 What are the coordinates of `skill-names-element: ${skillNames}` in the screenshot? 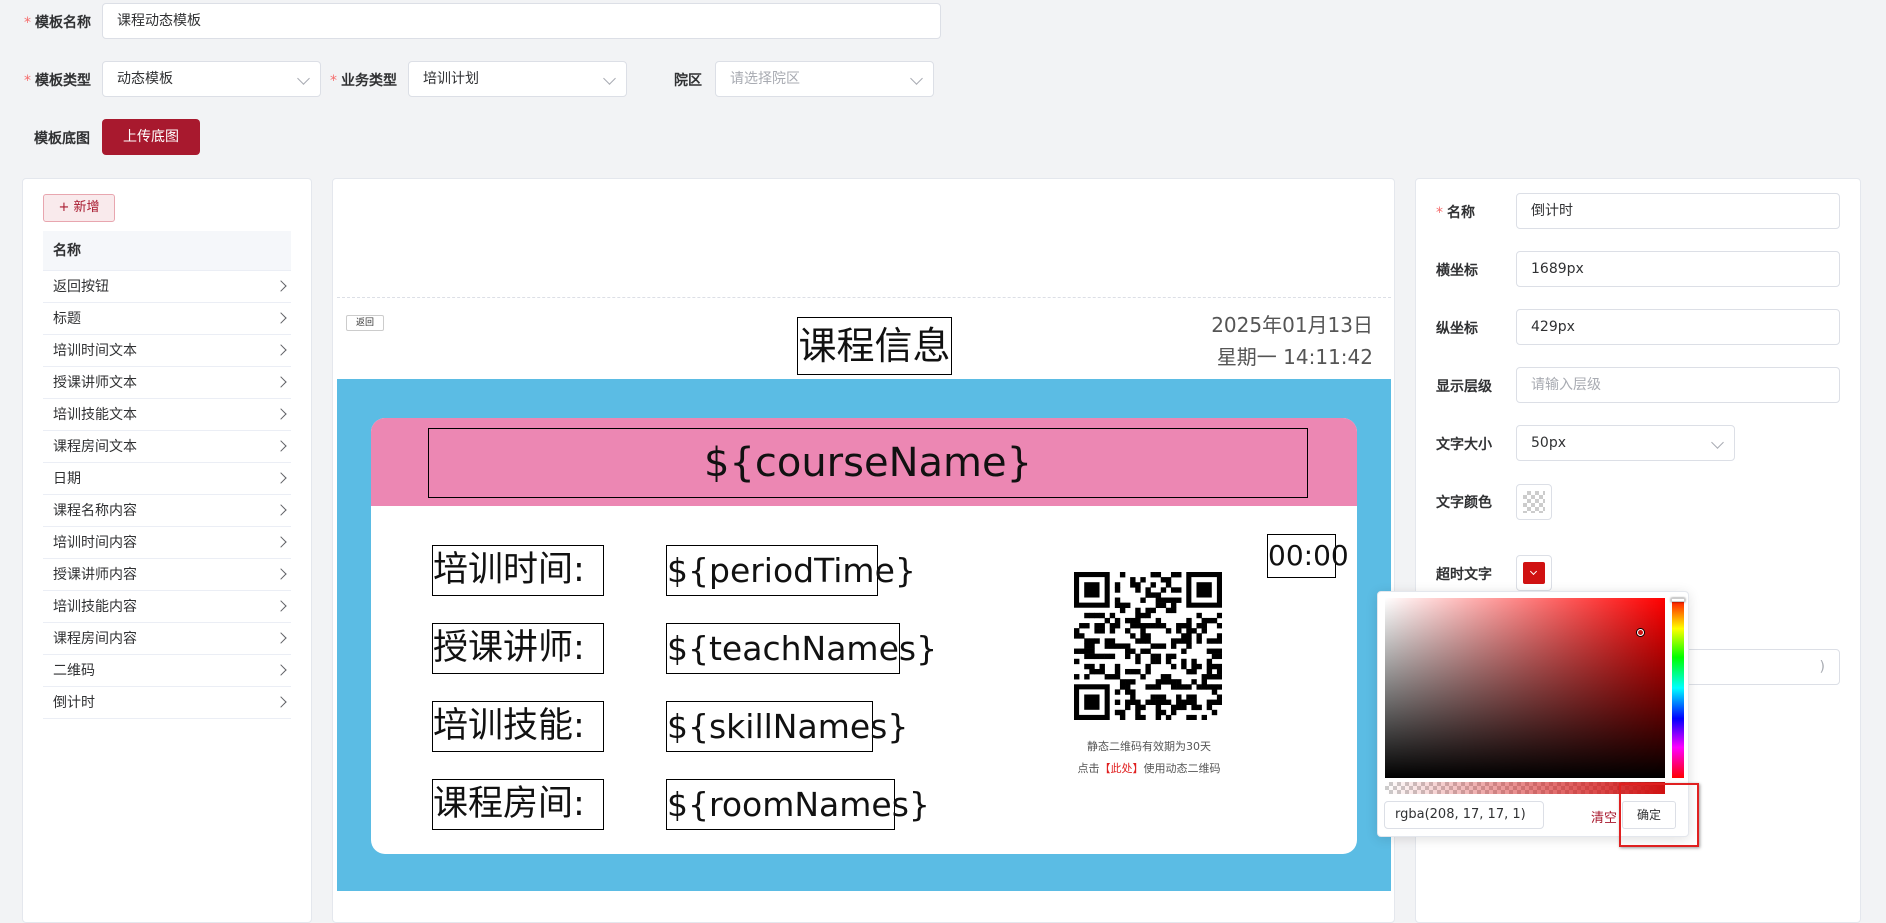 It's located at (787, 726).